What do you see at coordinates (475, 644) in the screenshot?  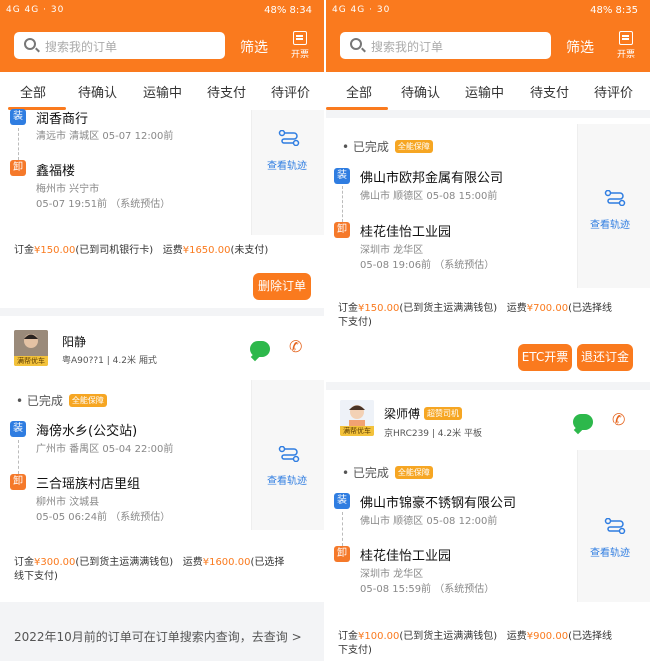 I see `fee-line: 订金¥100.00(已到货主运满满钱包) 运费¥900.00(已选择线 下支付)` at bounding box center [475, 644].